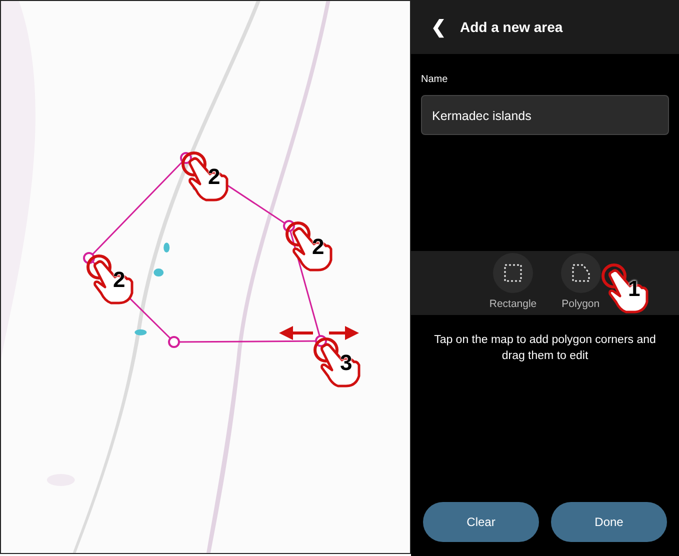  Describe the element at coordinates (545, 115) in the screenshot. I see `name-field: Kermadec islands` at that location.